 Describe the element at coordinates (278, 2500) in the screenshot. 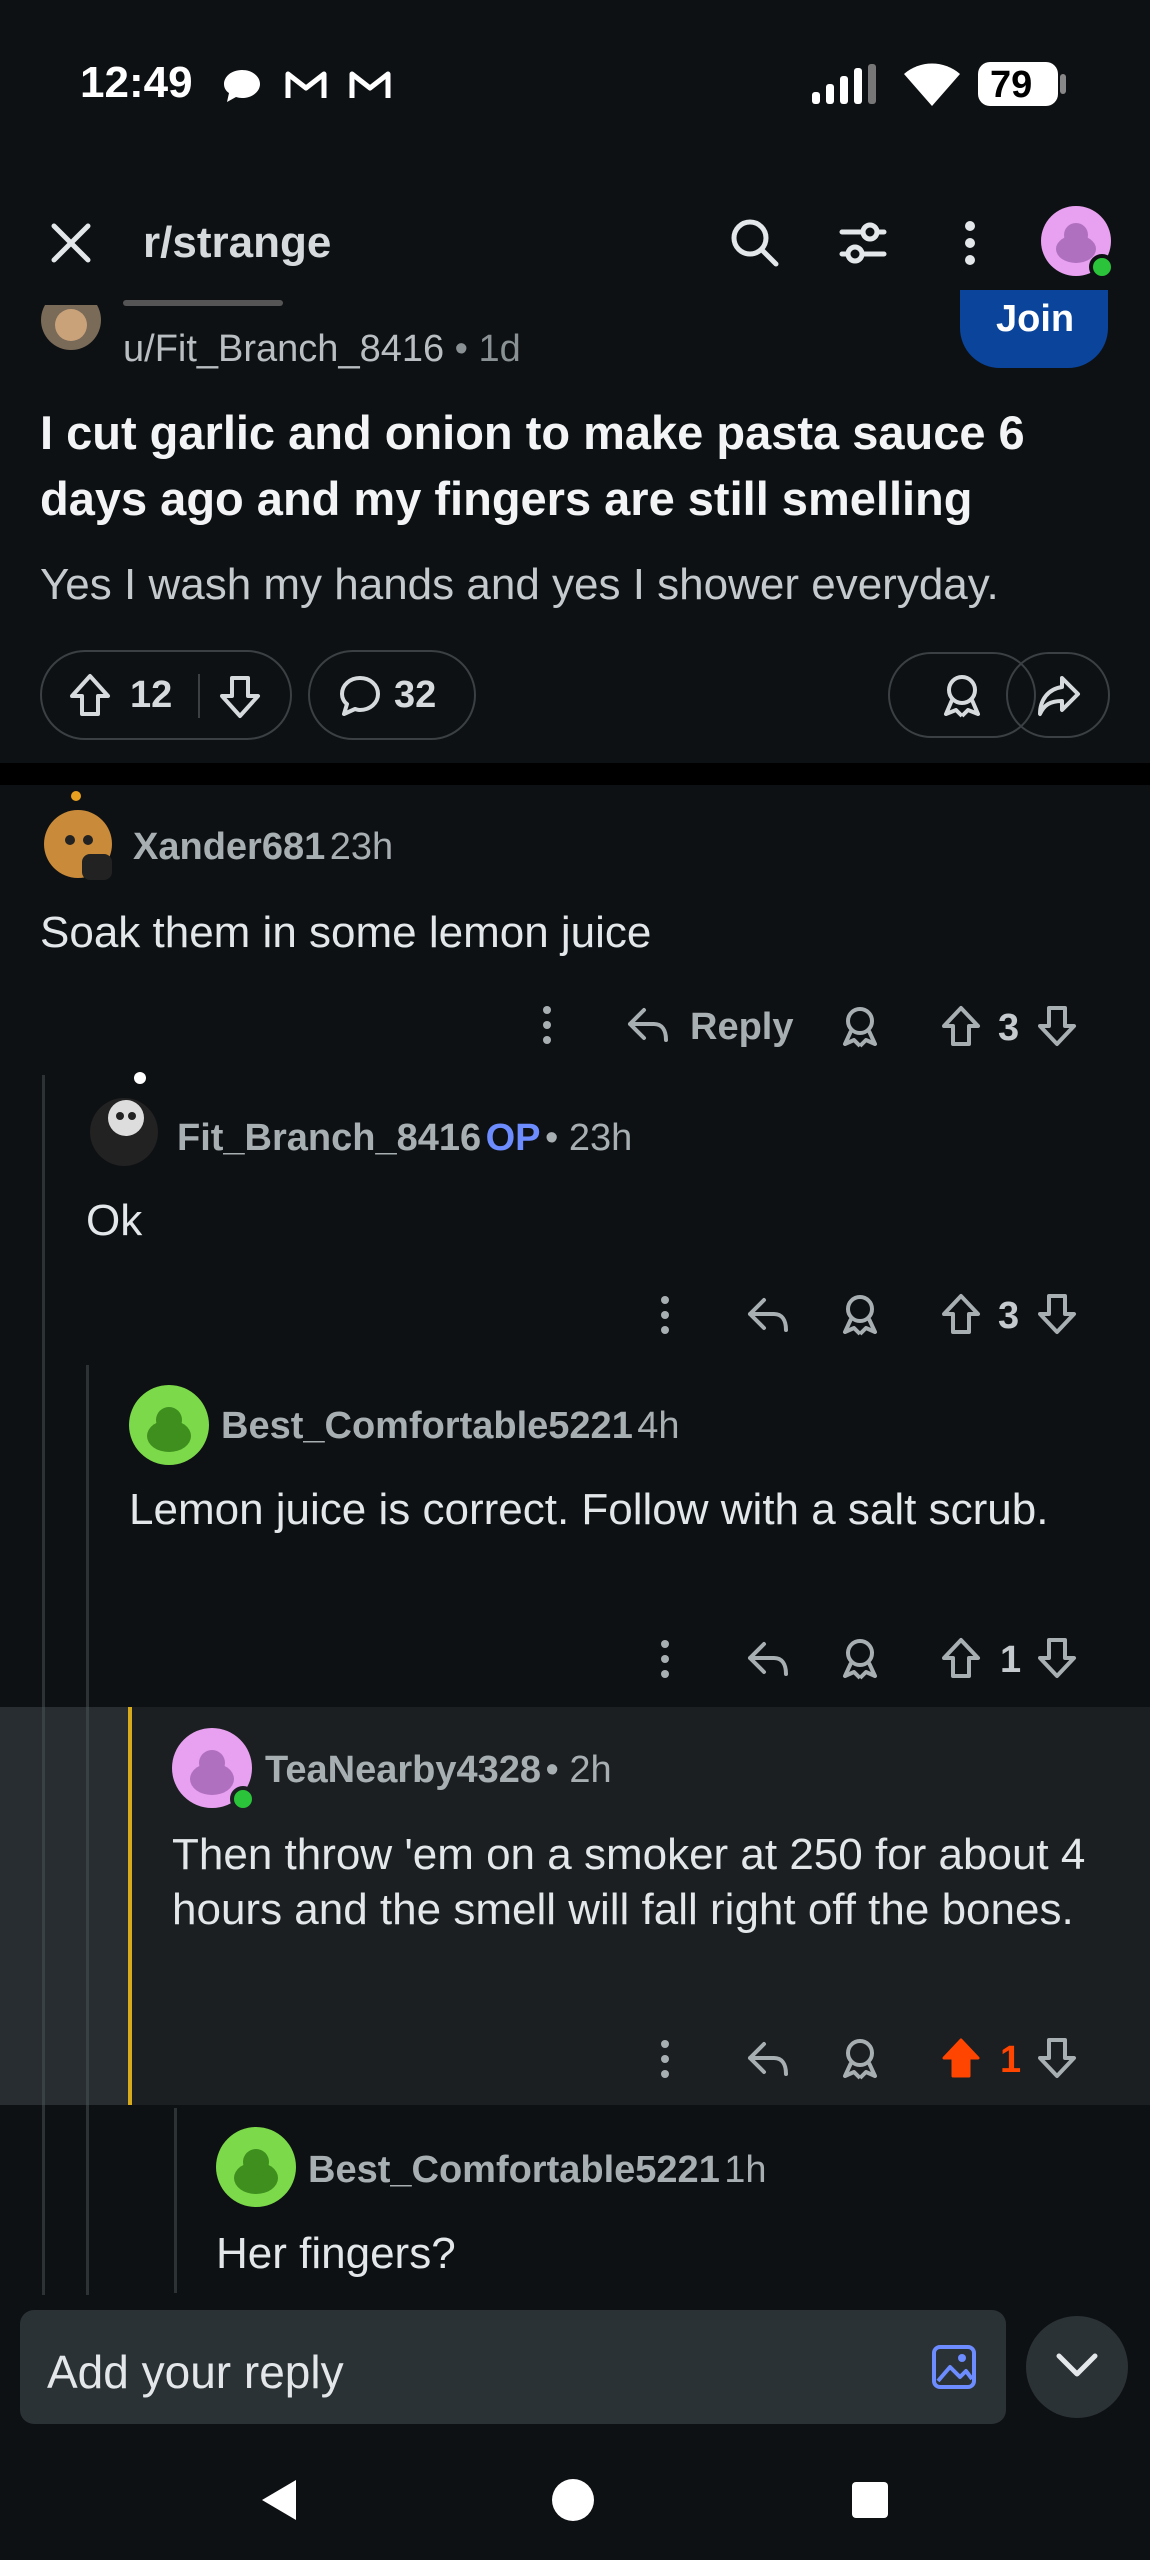

I see `back-icon` at that location.